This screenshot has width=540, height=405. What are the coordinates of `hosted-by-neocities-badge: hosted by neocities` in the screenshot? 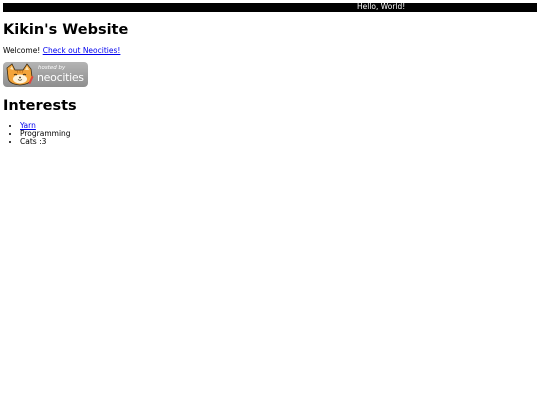 It's located at (45, 74).